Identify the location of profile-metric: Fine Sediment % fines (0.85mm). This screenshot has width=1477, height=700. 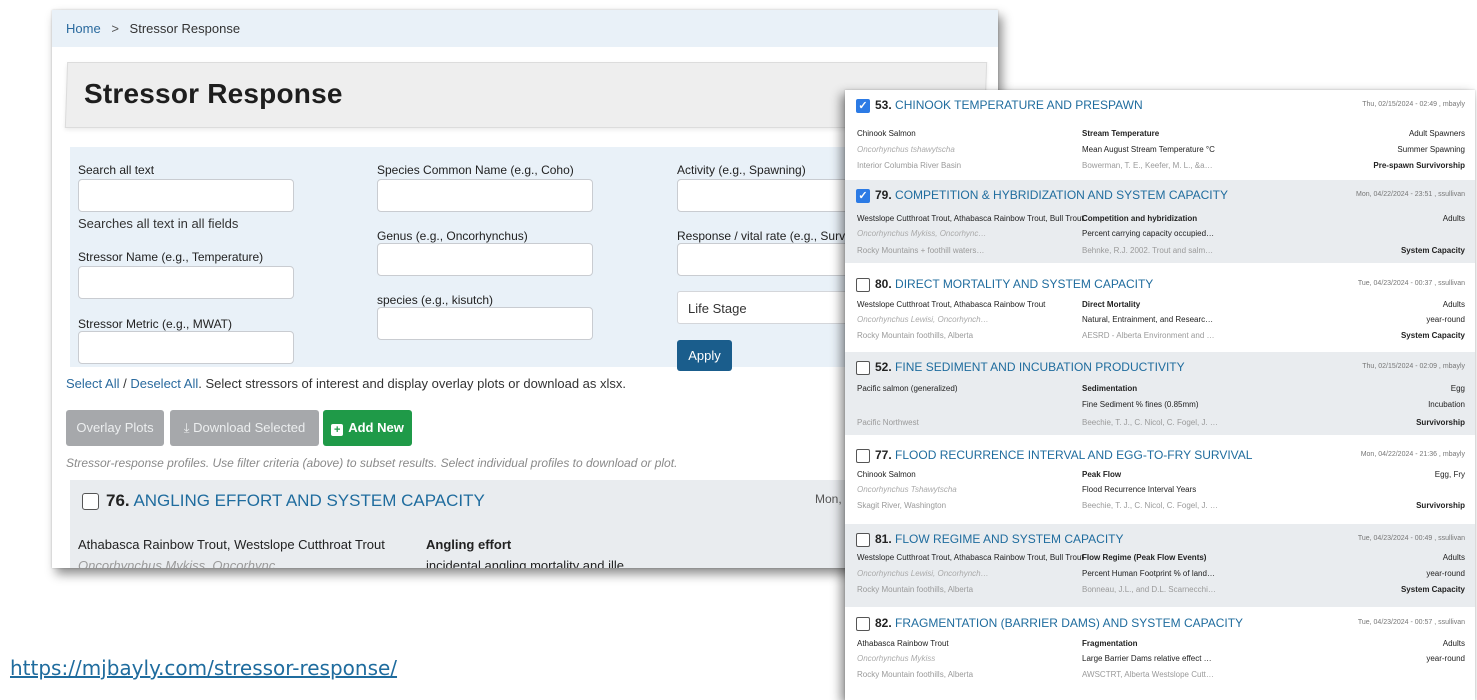
(1140, 404).